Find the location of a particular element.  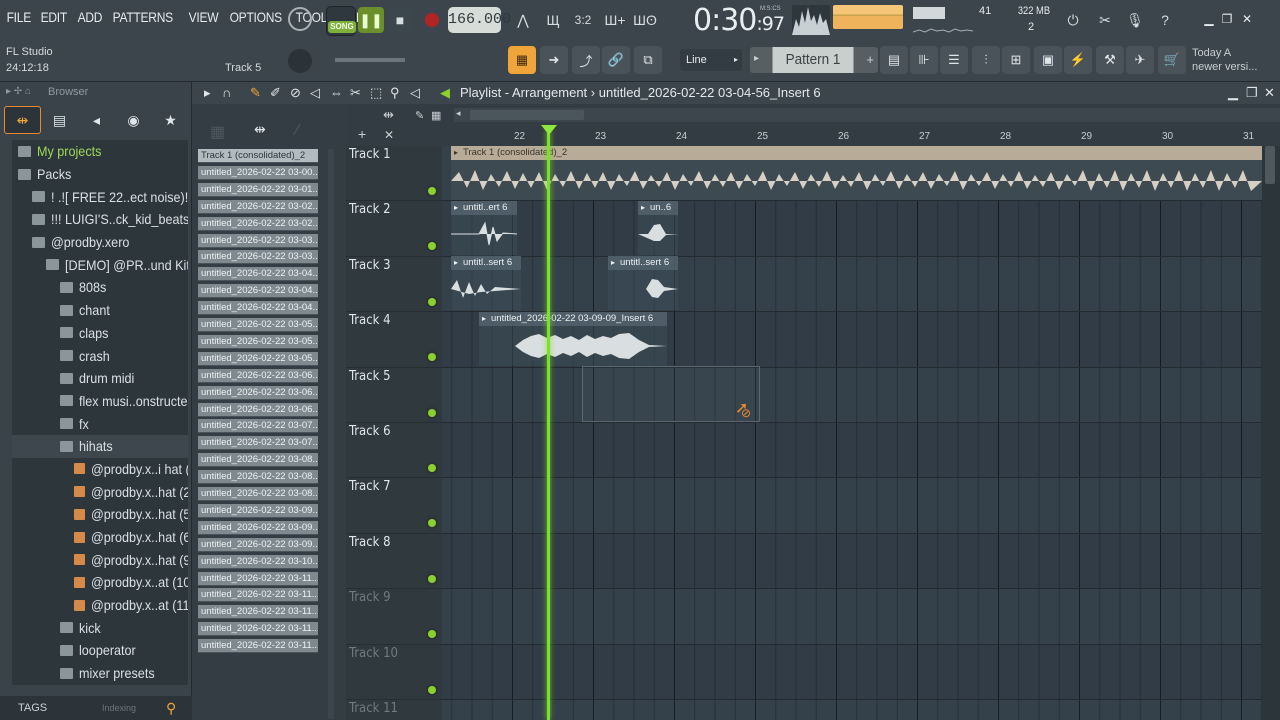

audio-clip-track2a: untitl..ert 6 is located at coordinates (484, 228).